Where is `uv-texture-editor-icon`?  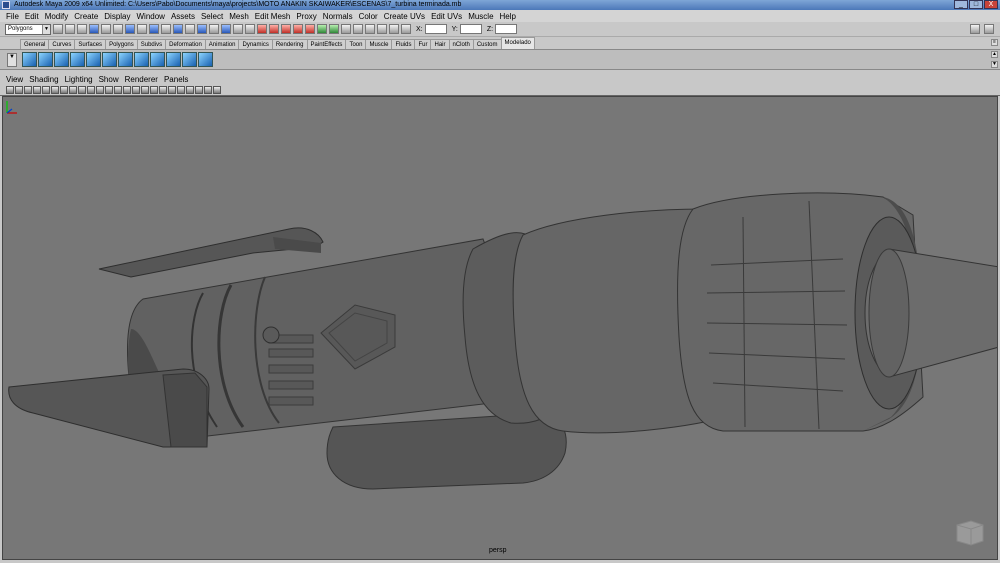 uv-texture-editor-icon is located at coordinates (205, 59).